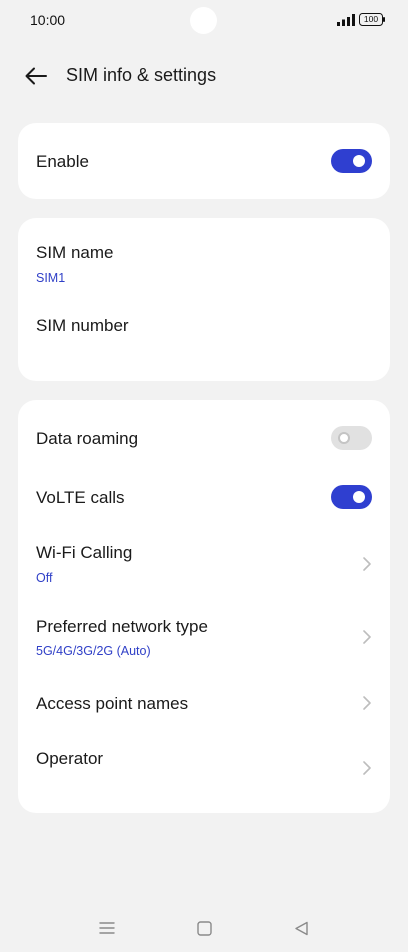 The width and height of the screenshot is (408, 952). Describe the element at coordinates (351, 438) in the screenshot. I see `data-roaming-toggle` at that location.